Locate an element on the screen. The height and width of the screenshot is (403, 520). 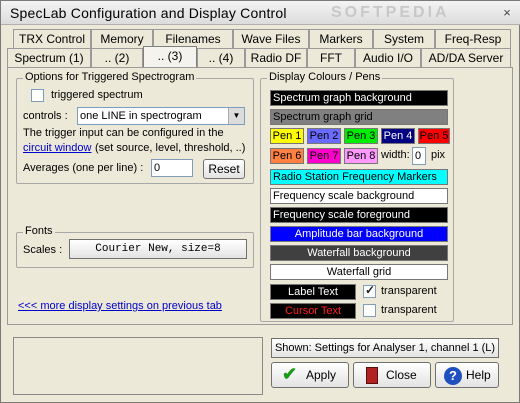
tab-fft: FFT is located at coordinates (331, 57).